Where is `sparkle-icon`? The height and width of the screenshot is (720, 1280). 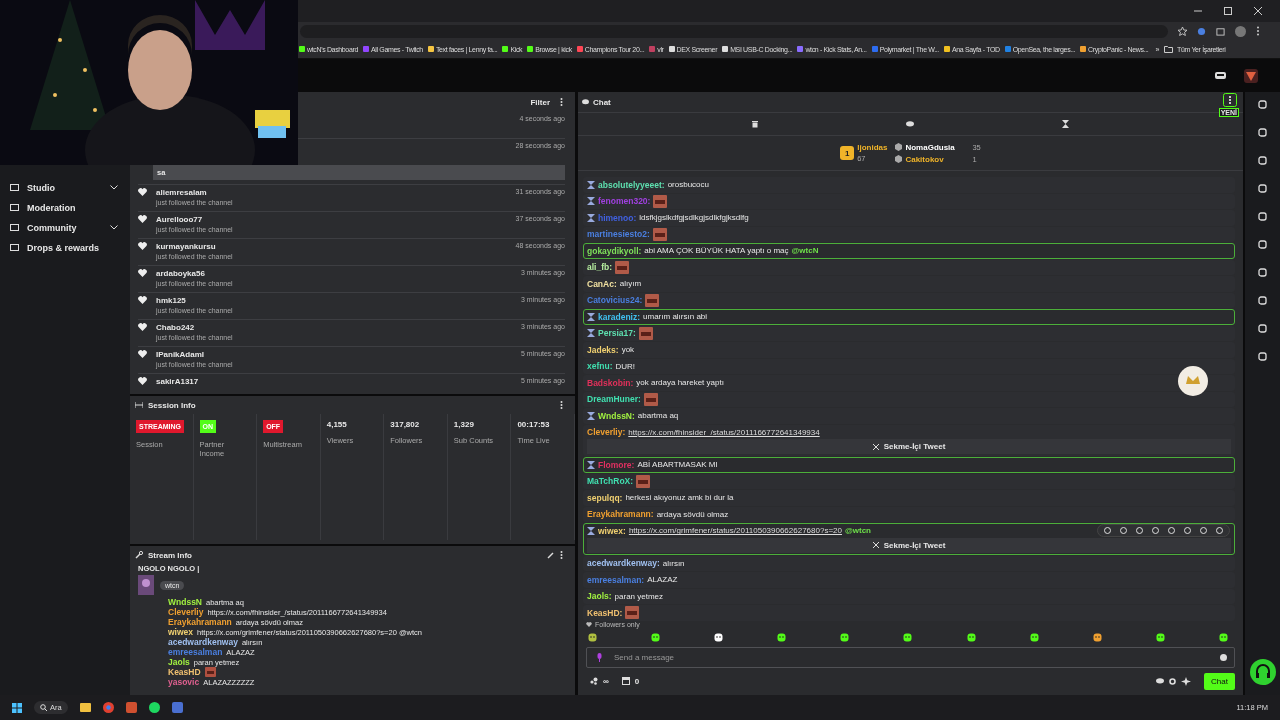
sparkle-icon is located at coordinates (1186, 681).